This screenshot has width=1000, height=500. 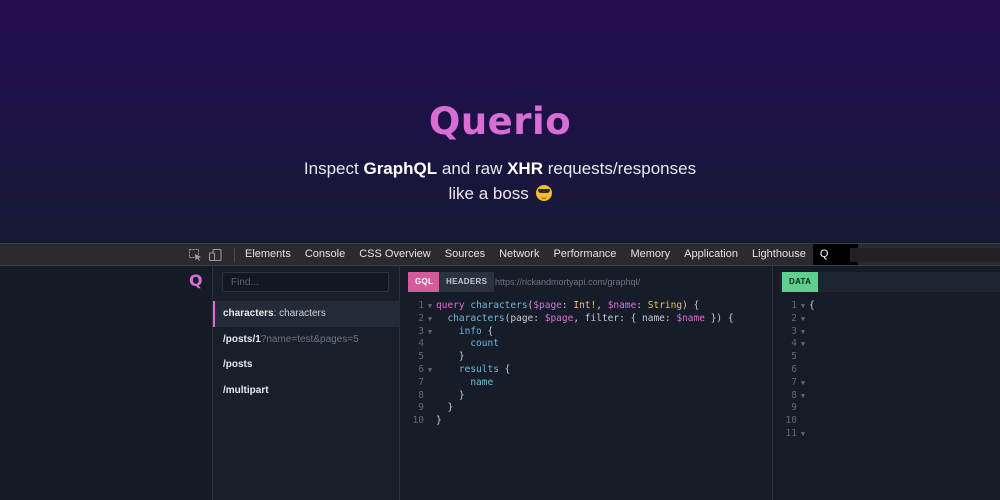 I want to click on device-toolbar-icon, so click(x=215, y=255).